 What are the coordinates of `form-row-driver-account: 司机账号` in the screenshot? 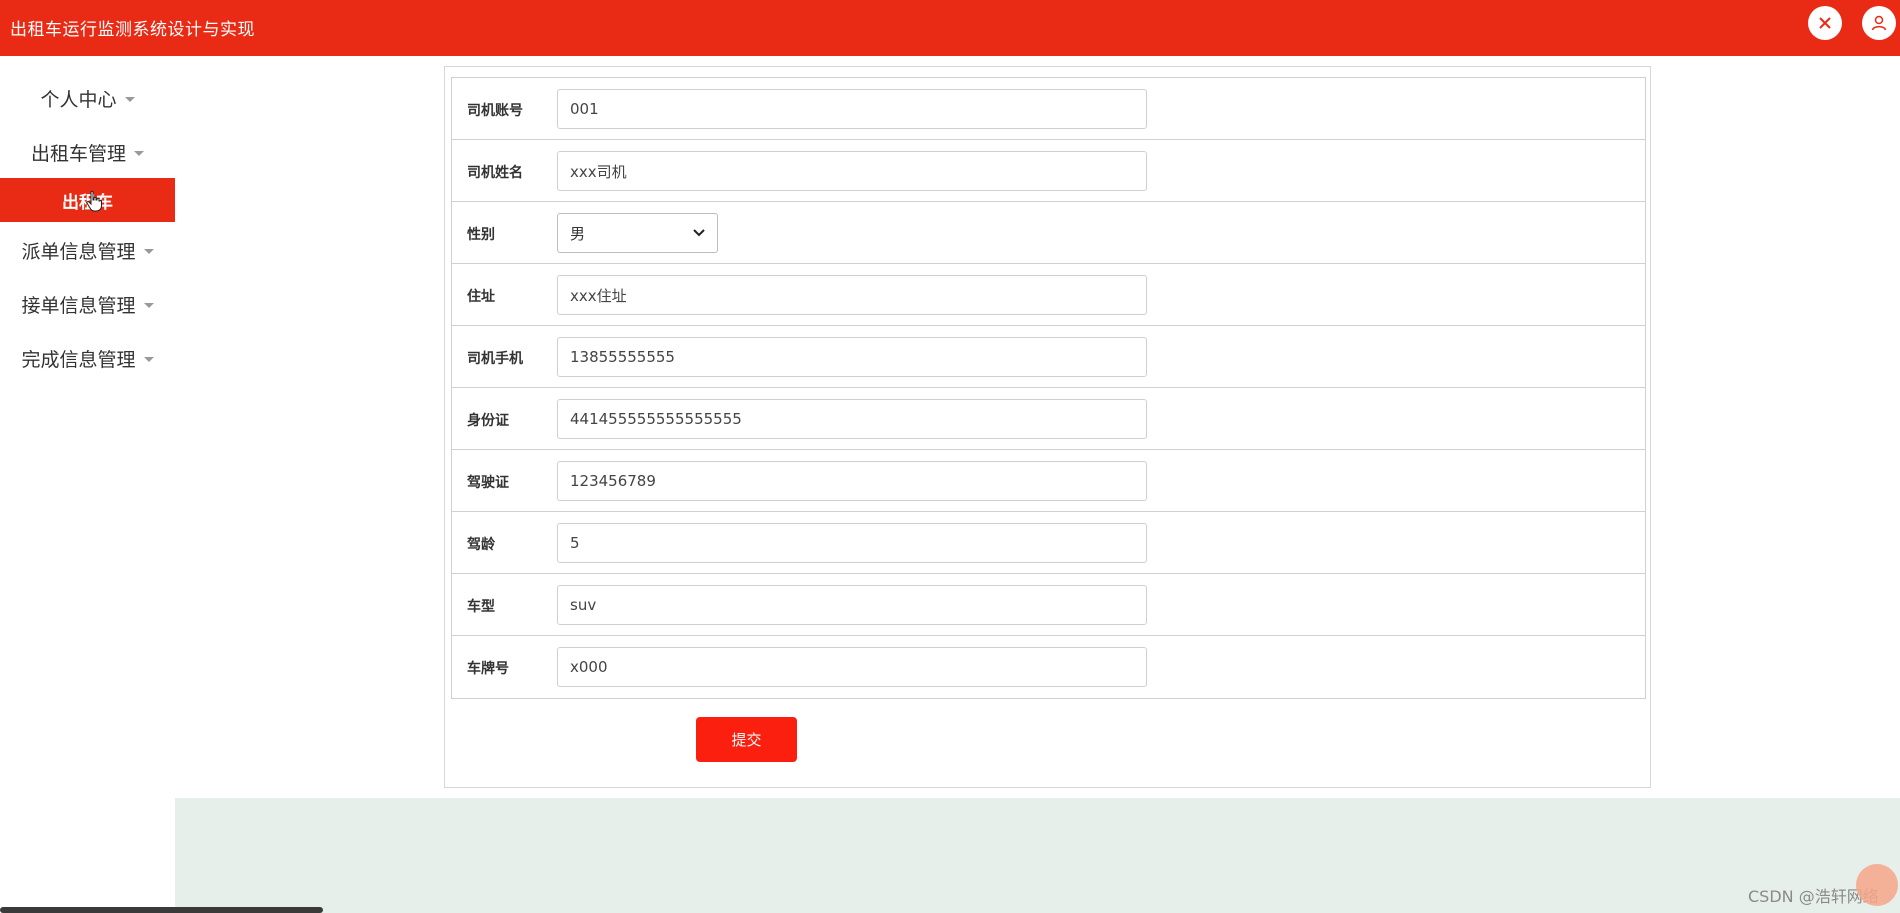 It's located at (1048, 109).